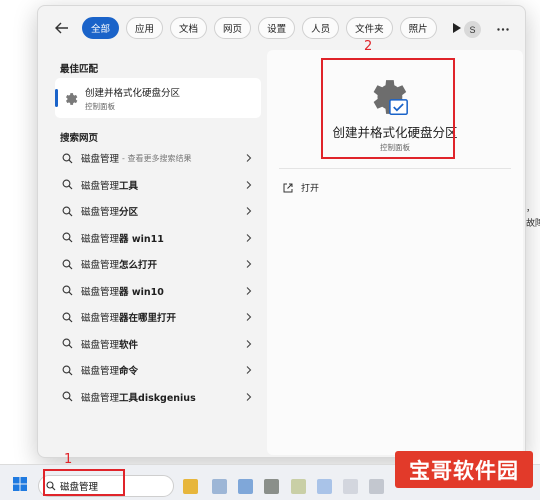  I want to click on filter-chip: 照片, so click(418, 28).